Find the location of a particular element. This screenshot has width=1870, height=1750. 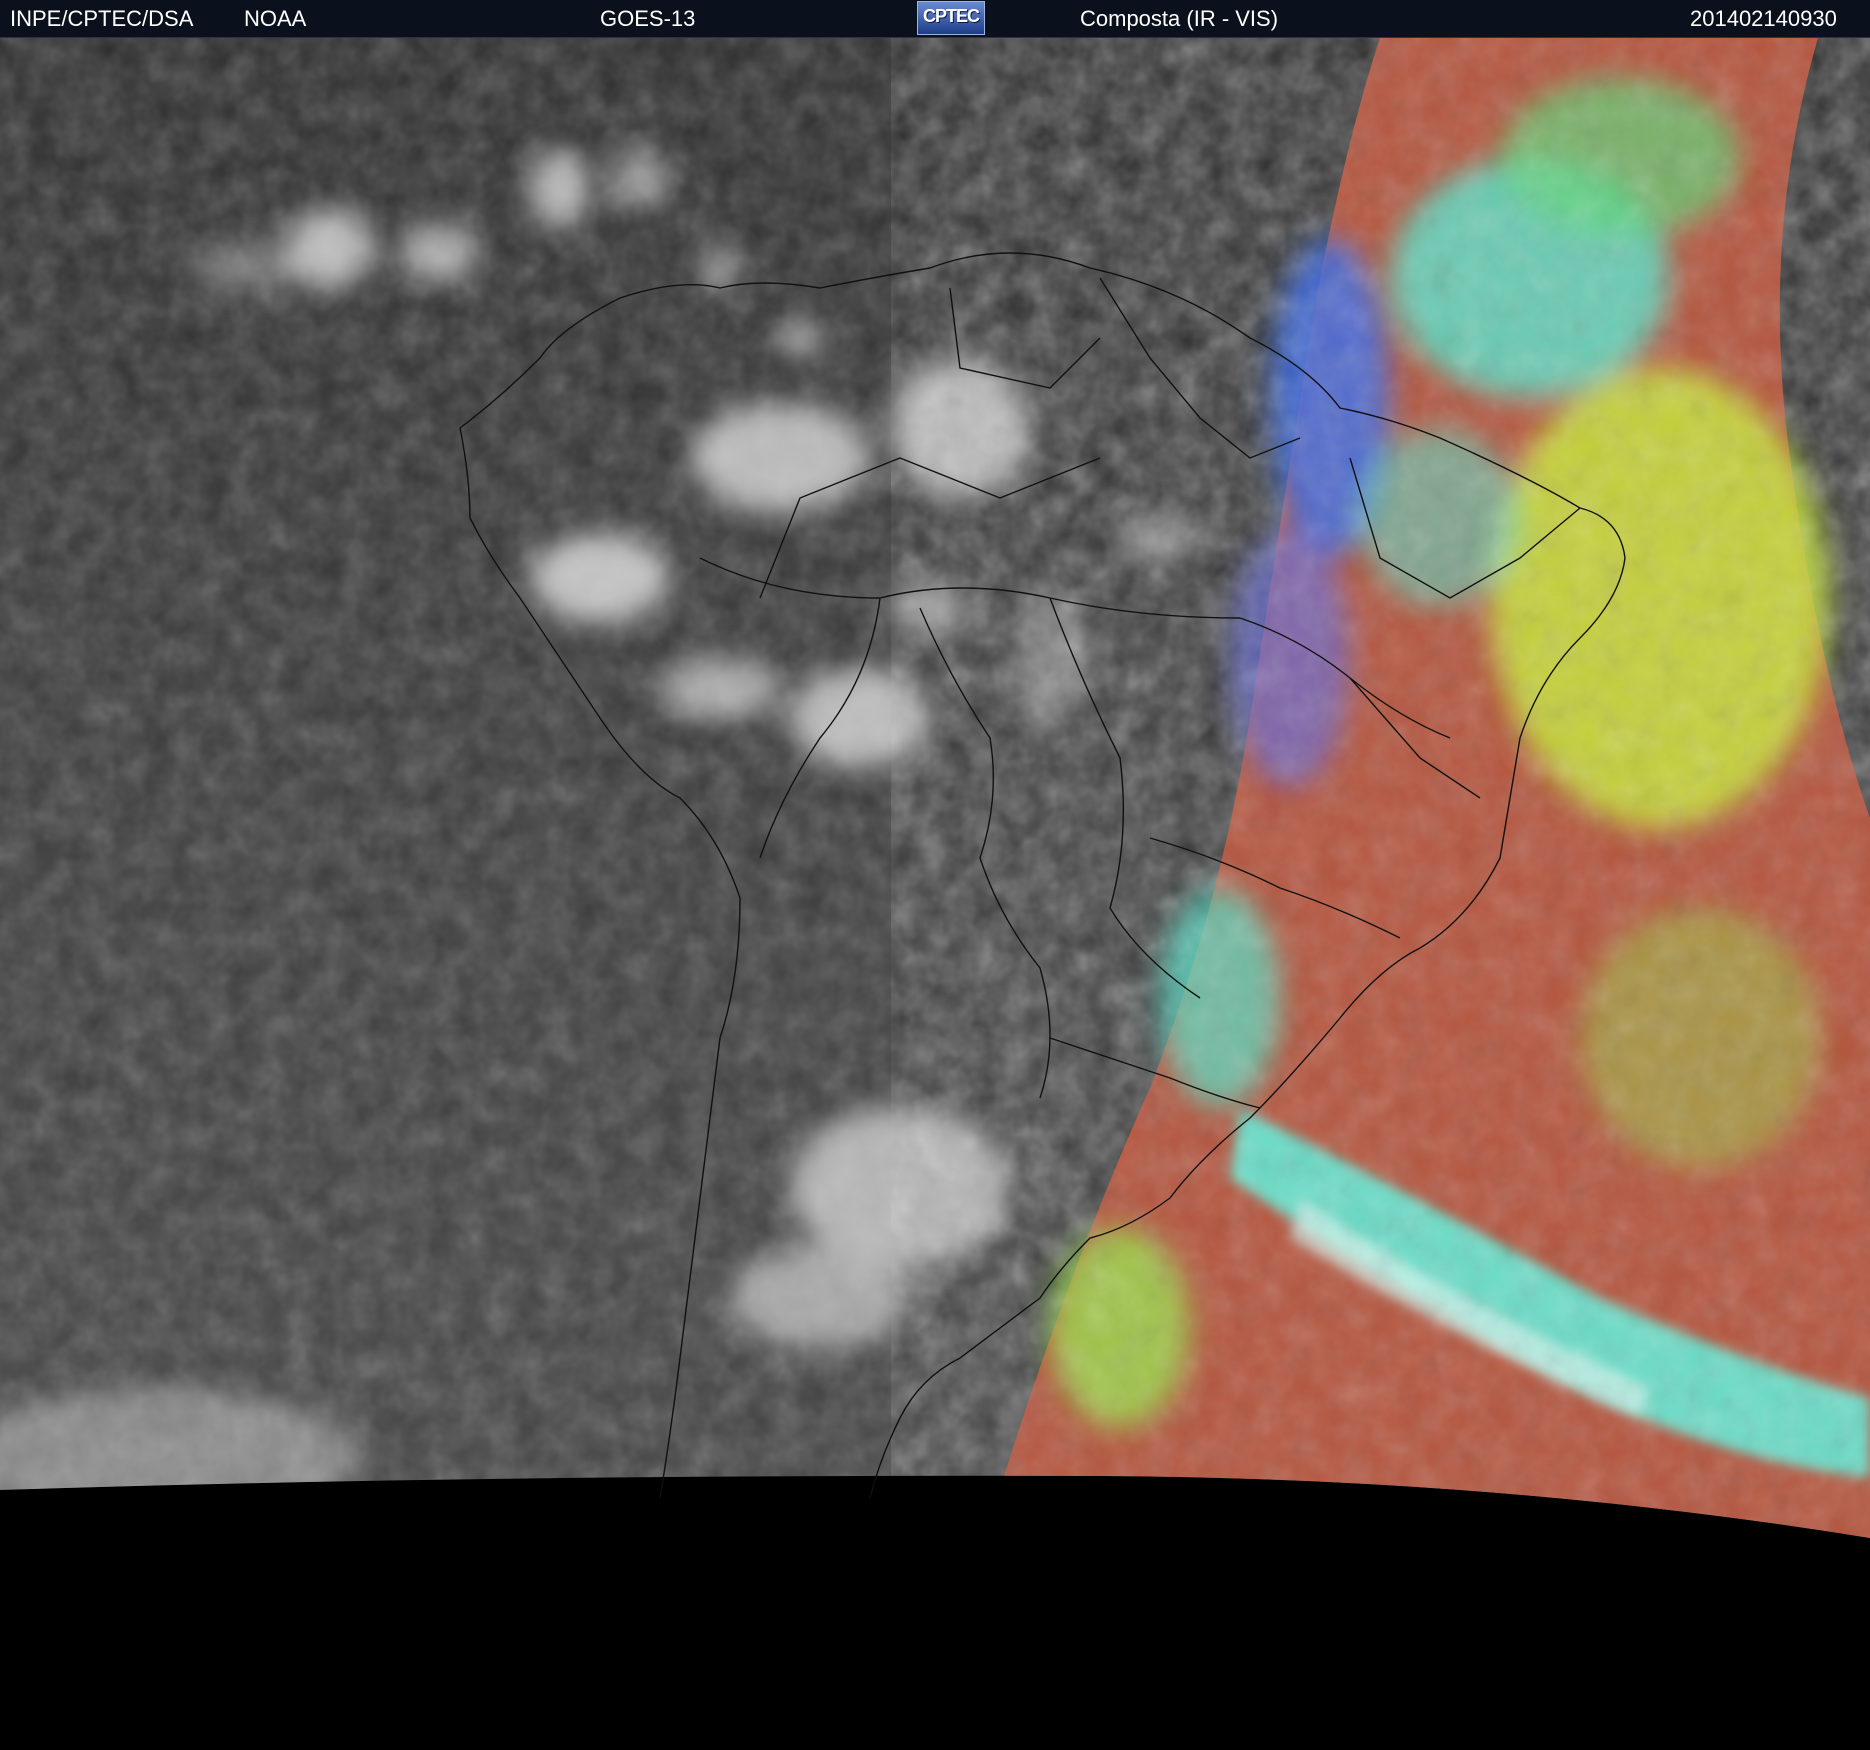

cptec-logo: CPTEC is located at coordinates (951, 18).